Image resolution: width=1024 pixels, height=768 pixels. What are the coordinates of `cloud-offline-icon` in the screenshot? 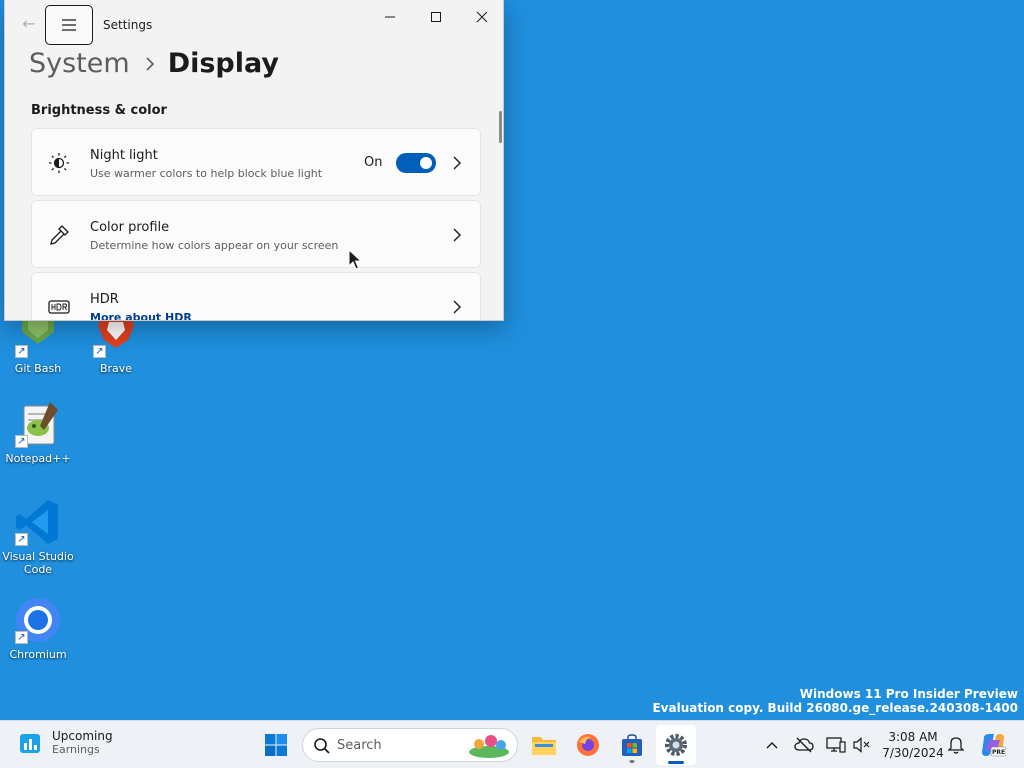 It's located at (804, 745).